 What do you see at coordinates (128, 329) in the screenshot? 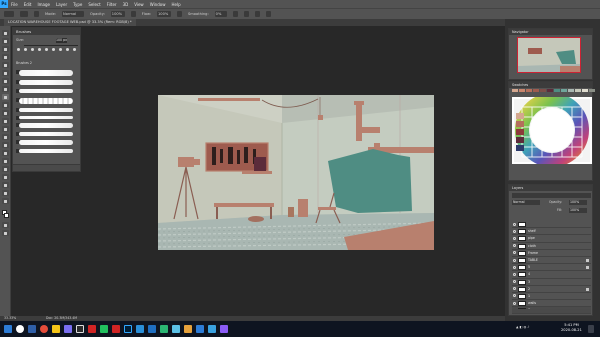
I see `photoshop-taskbar-icon` at bounding box center [128, 329].